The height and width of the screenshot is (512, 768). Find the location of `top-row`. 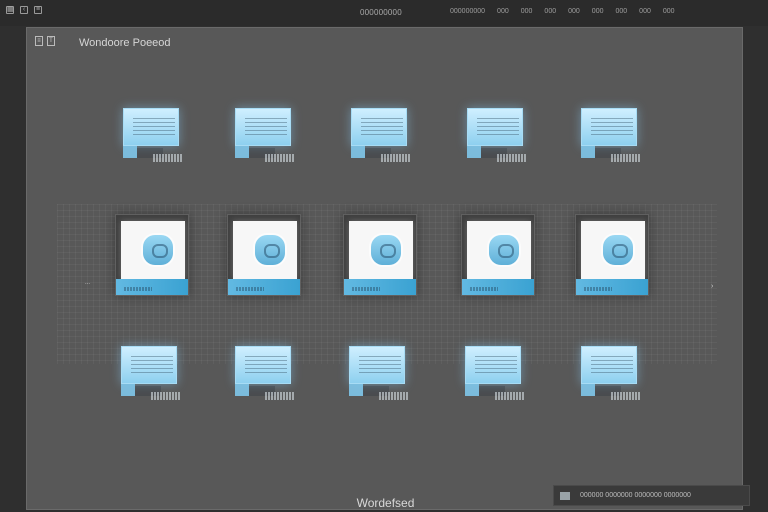

top-row is located at coordinates (385, 143).